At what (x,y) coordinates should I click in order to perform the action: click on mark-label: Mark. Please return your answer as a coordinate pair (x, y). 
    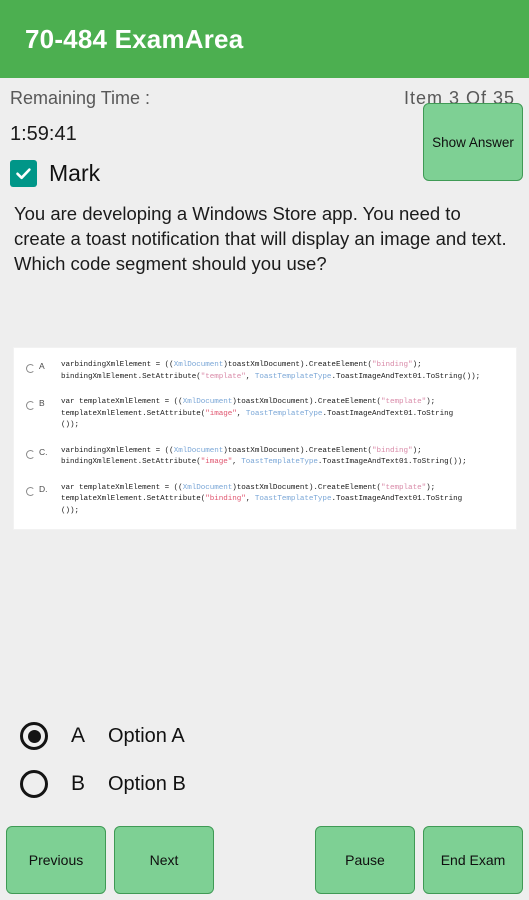
    Looking at the image, I should click on (75, 173).